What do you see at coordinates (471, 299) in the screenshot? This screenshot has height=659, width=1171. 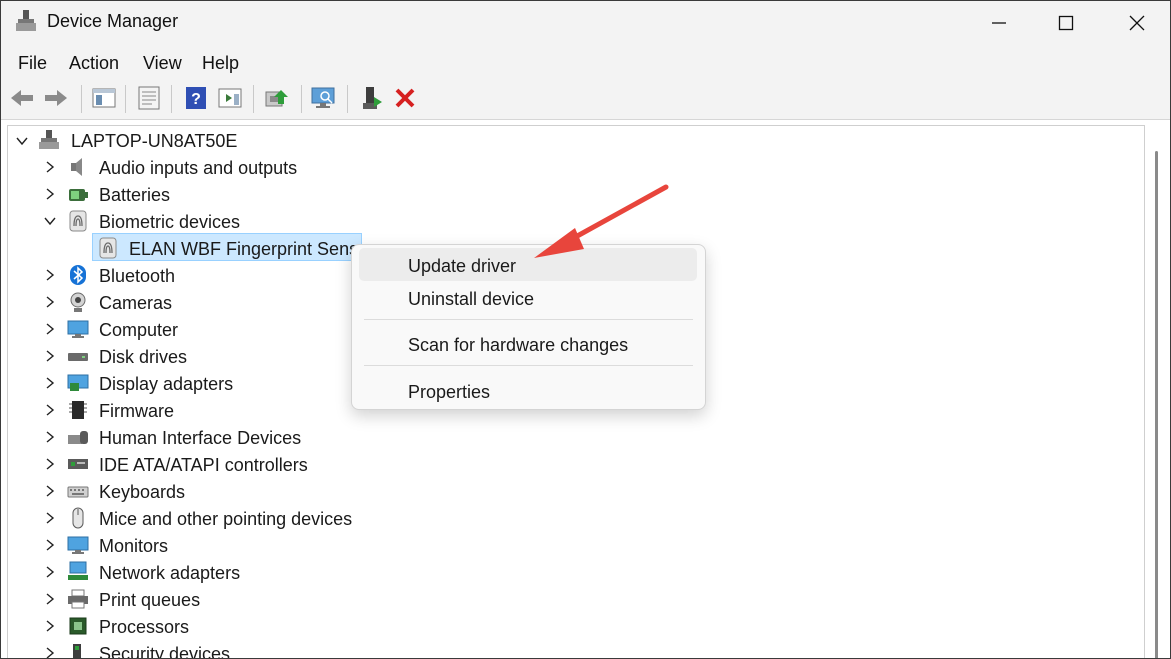 I see `context-uninstall-device: Uninstall device` at bounding box center [471, 299].